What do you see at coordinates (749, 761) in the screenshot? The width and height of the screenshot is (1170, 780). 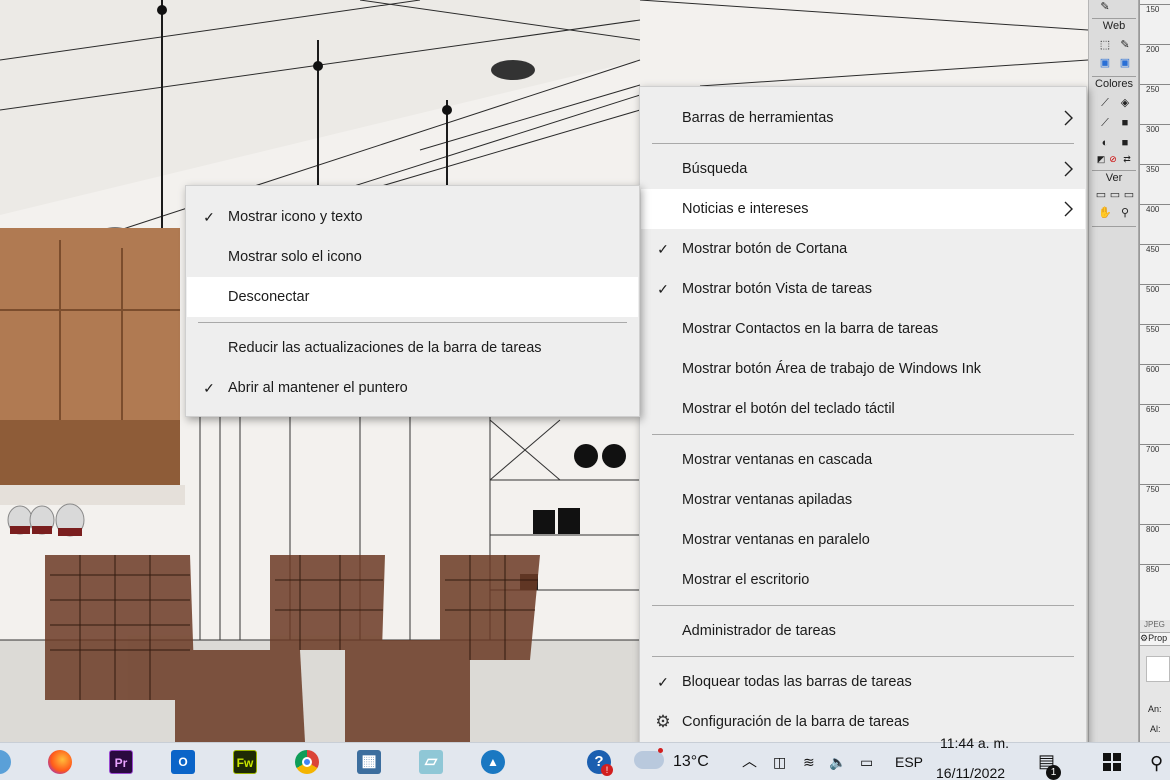 I see `chevron-up-icon: ︿` at bounding box center [749, 761].